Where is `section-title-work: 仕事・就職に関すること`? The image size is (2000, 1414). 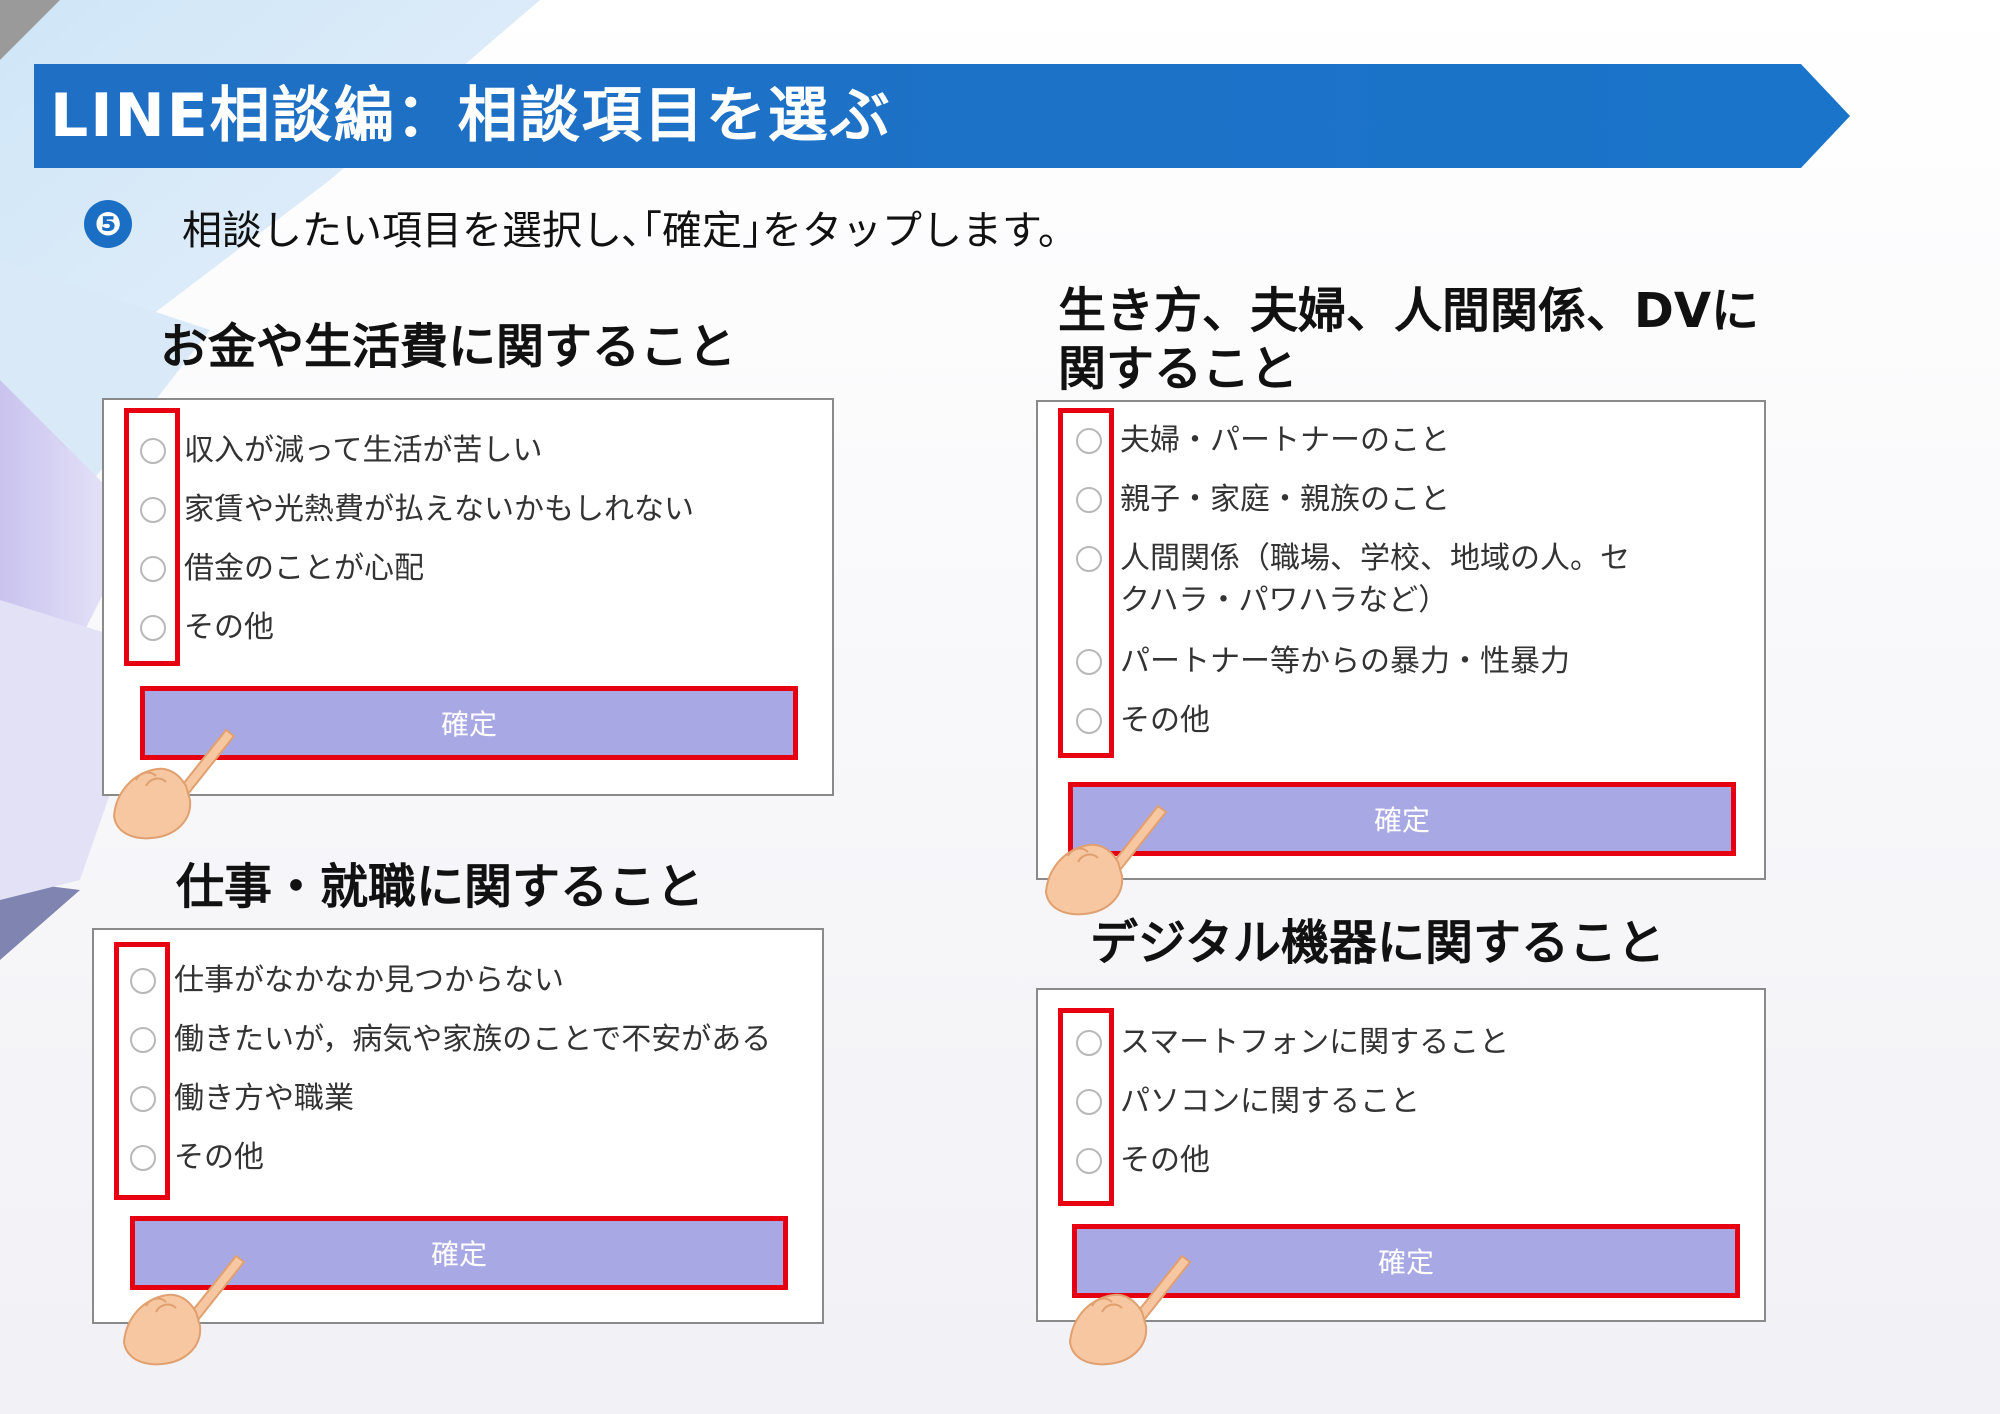 section-title-work: 仕事・就職に関すること is located at coordinates (440, 887).